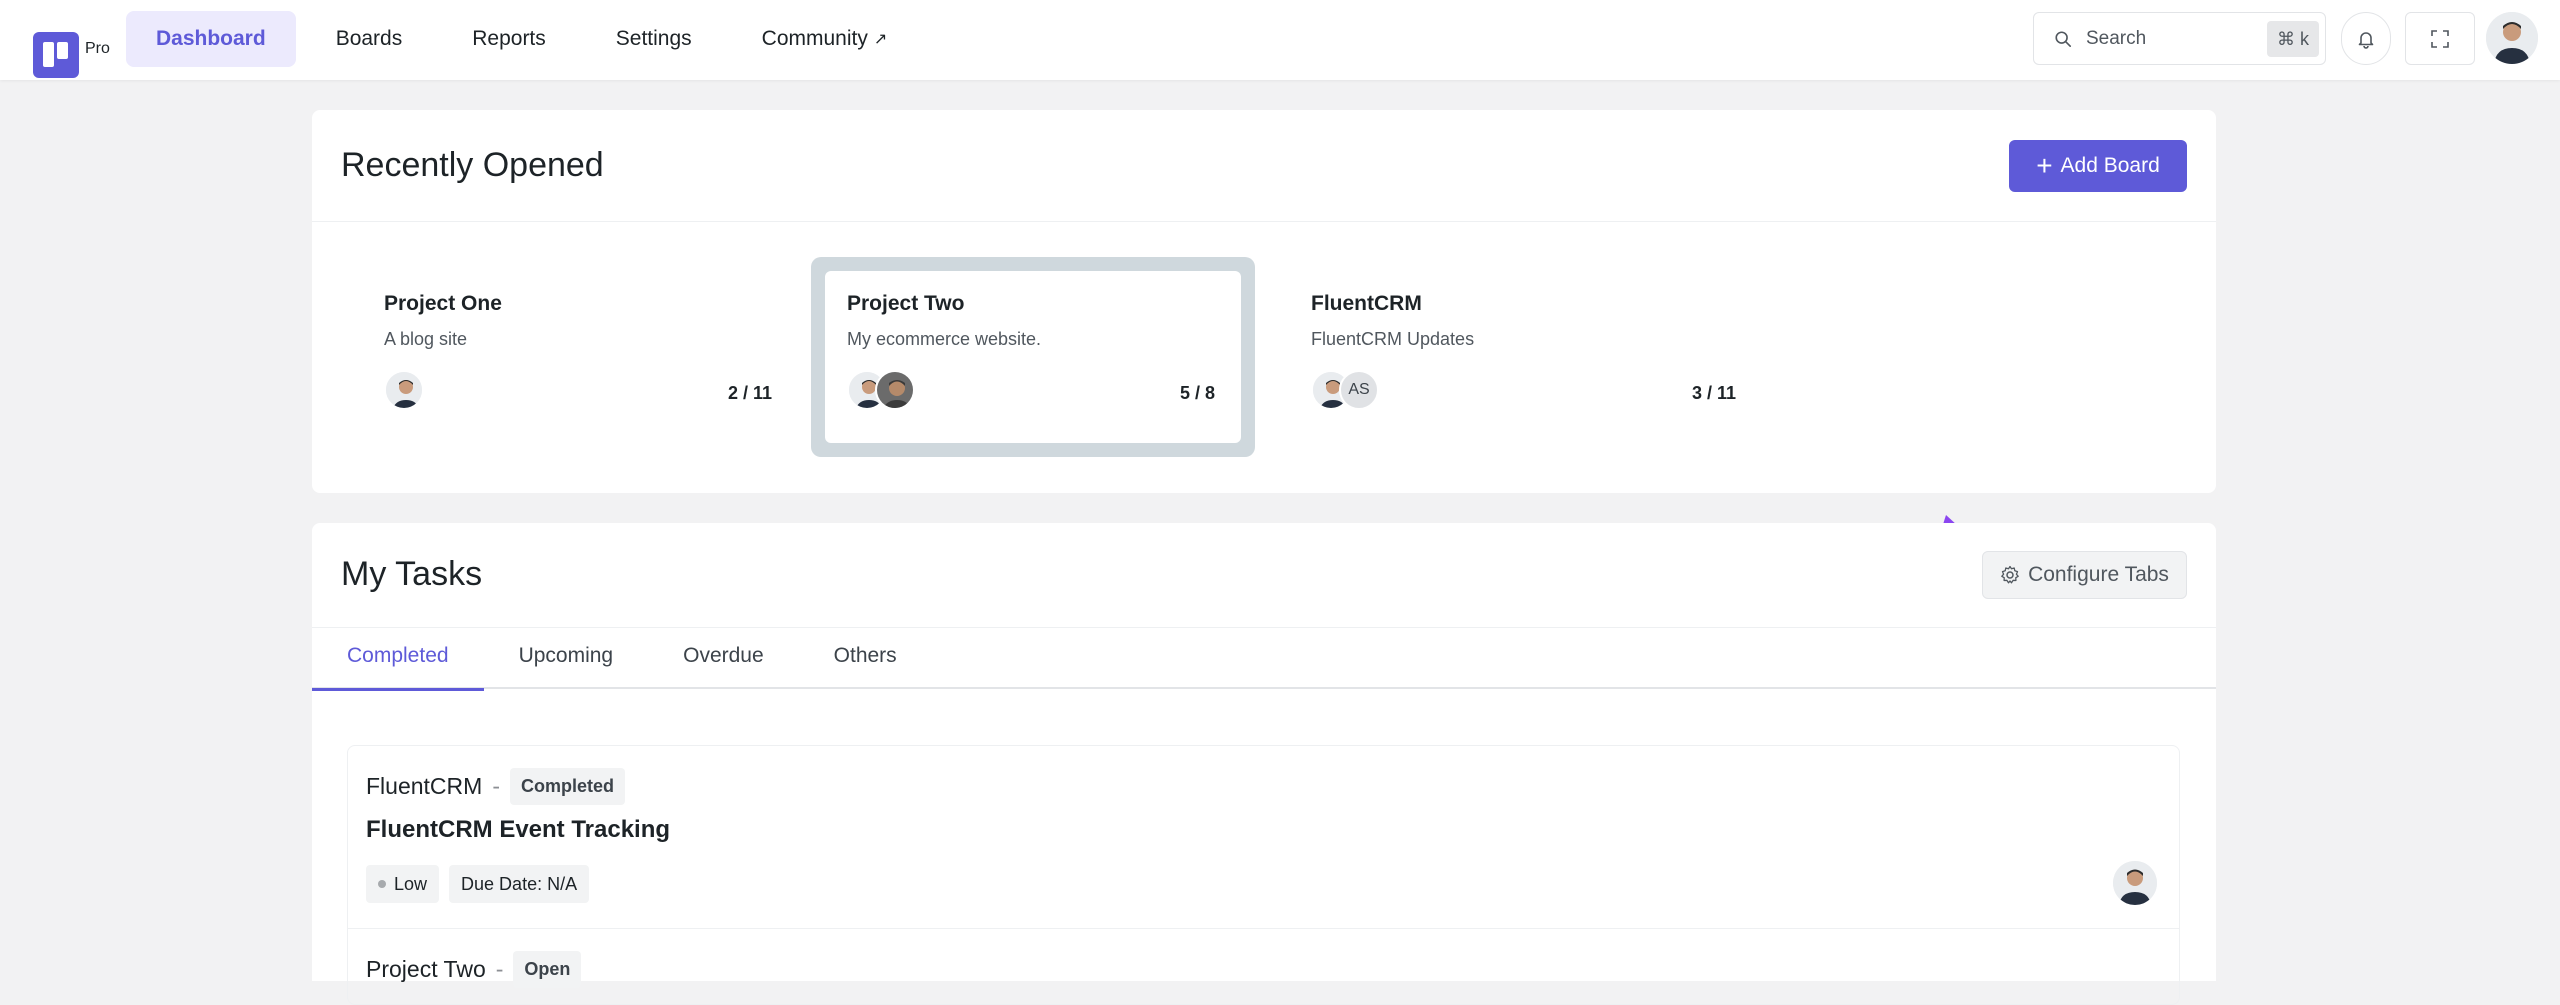 The image size is (2560, 1005). Describe the element at coordinates (1359, 390) in the screenshot. I see `member-initials-avatar: AS` at that location.